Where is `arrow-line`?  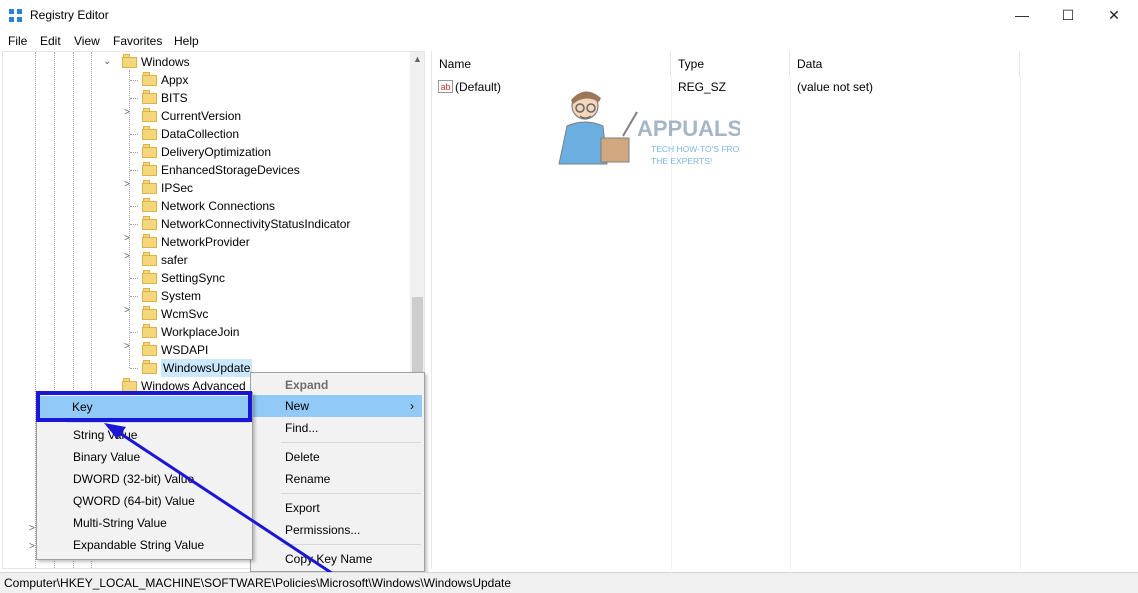
arrow-line is located at coordinates (237, 509).